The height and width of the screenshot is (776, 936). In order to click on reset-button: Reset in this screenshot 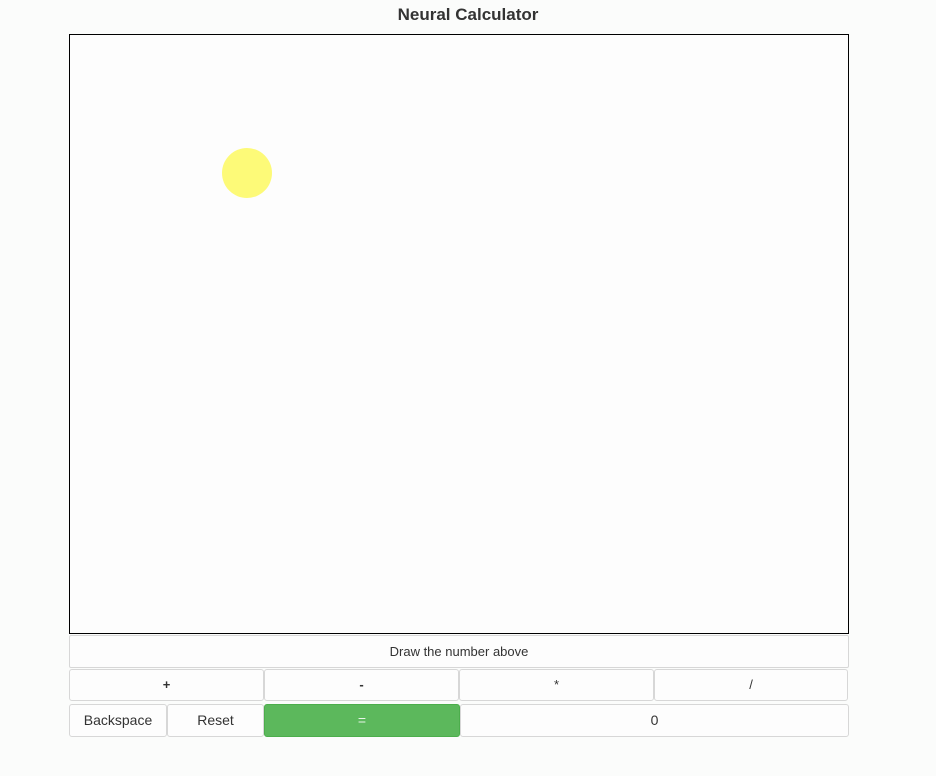, I will do `click(215, 720)`.